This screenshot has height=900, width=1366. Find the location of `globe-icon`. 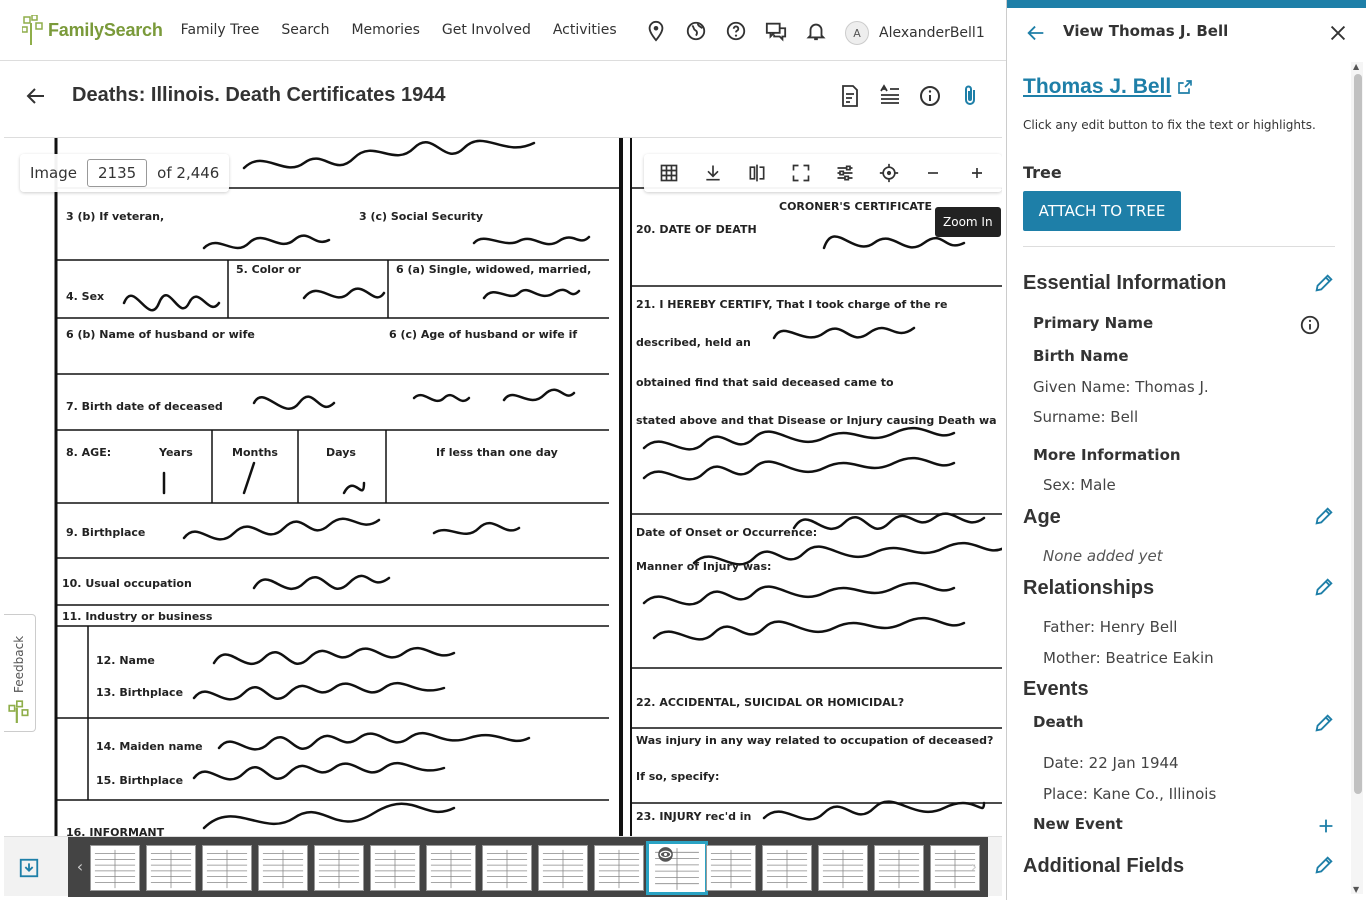

globe-icon is located at coordinates (696, 31).